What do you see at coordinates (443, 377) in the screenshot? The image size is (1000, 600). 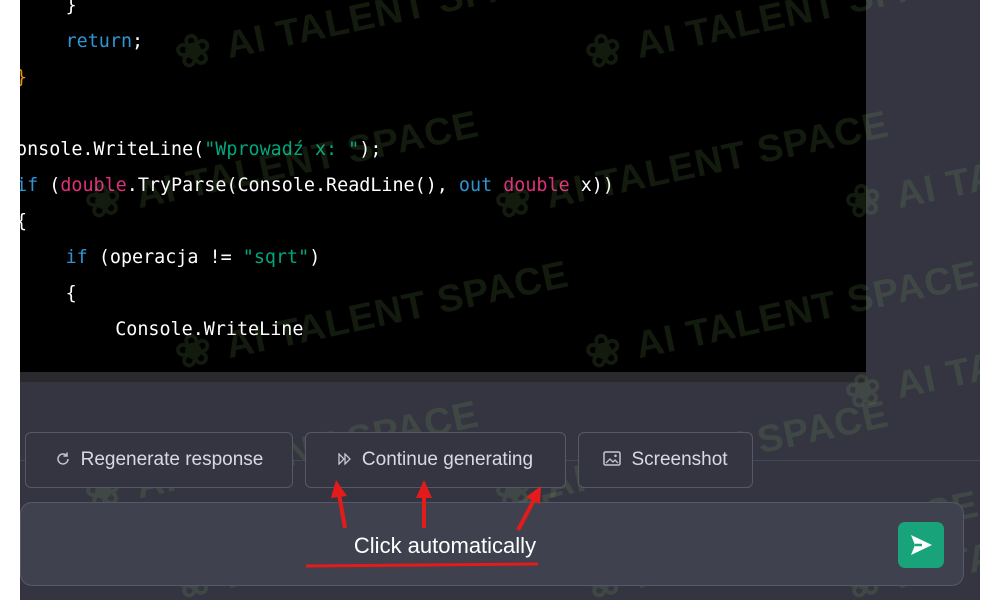 I see `code-horizontal-scrollbar` at bounding box center [443, 377].